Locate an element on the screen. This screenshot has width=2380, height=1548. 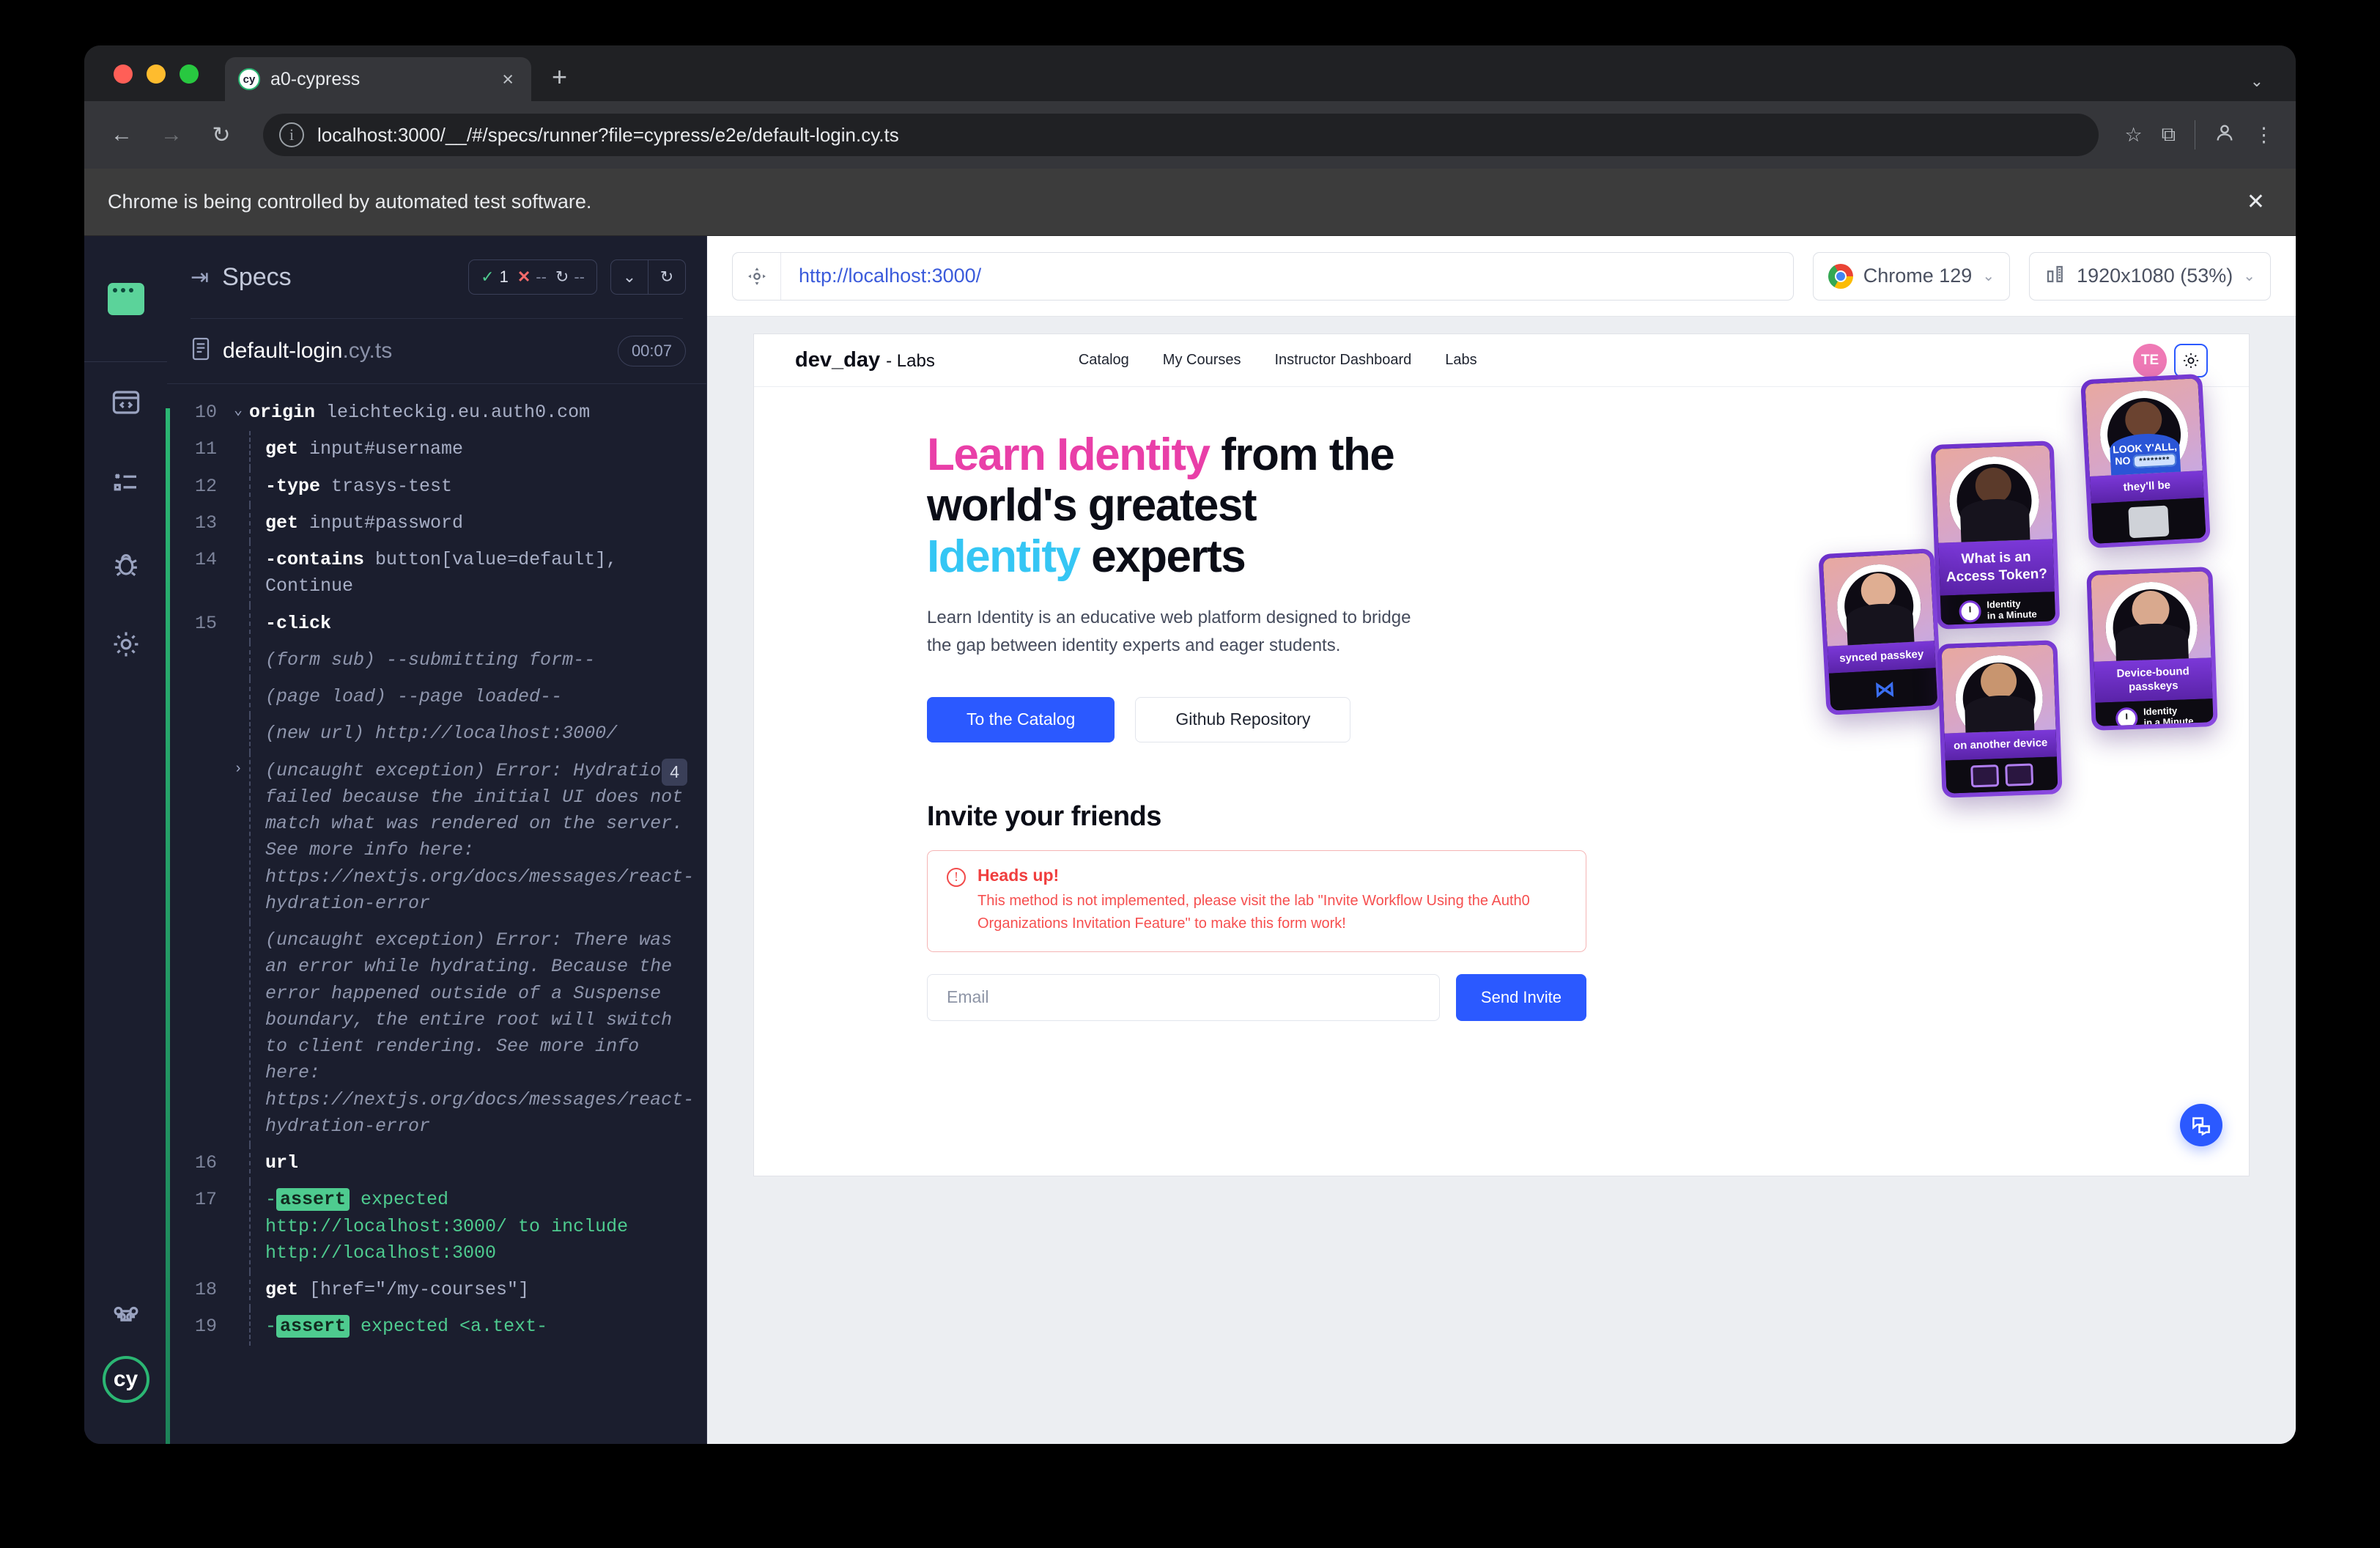
sidebar-item-settings is located at coordinates (125, 644).